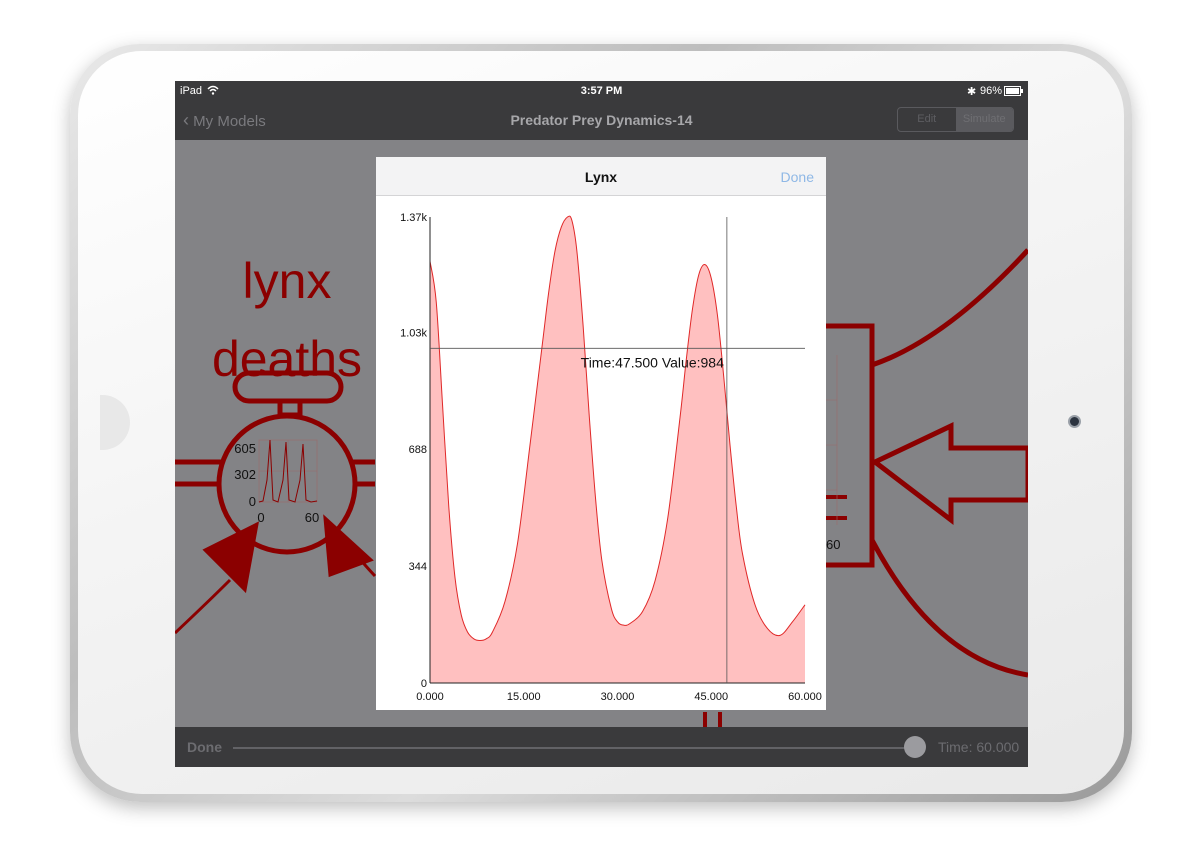 The image size is (1200, 845). Describe the element at coordinates (1013, 91) in the screenshot. I see `battery-icon` at that location.